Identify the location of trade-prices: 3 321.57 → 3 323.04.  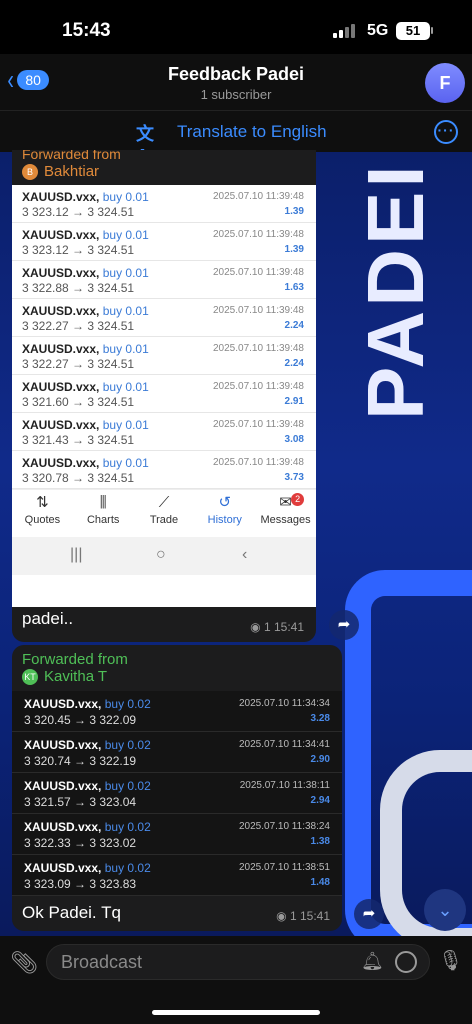
(80, 802).